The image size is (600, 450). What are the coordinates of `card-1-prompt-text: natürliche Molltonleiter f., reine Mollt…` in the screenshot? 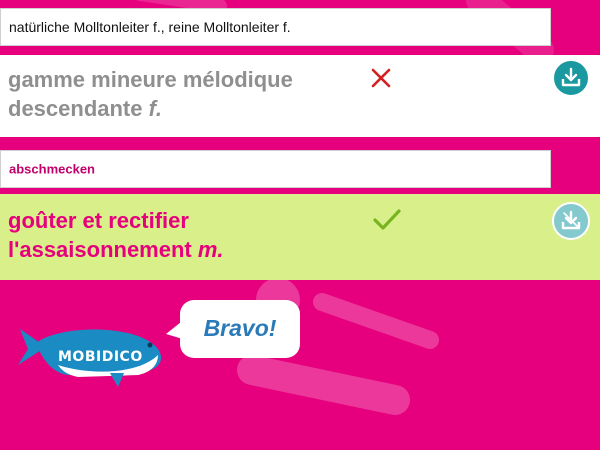 It's located at (150, 27).